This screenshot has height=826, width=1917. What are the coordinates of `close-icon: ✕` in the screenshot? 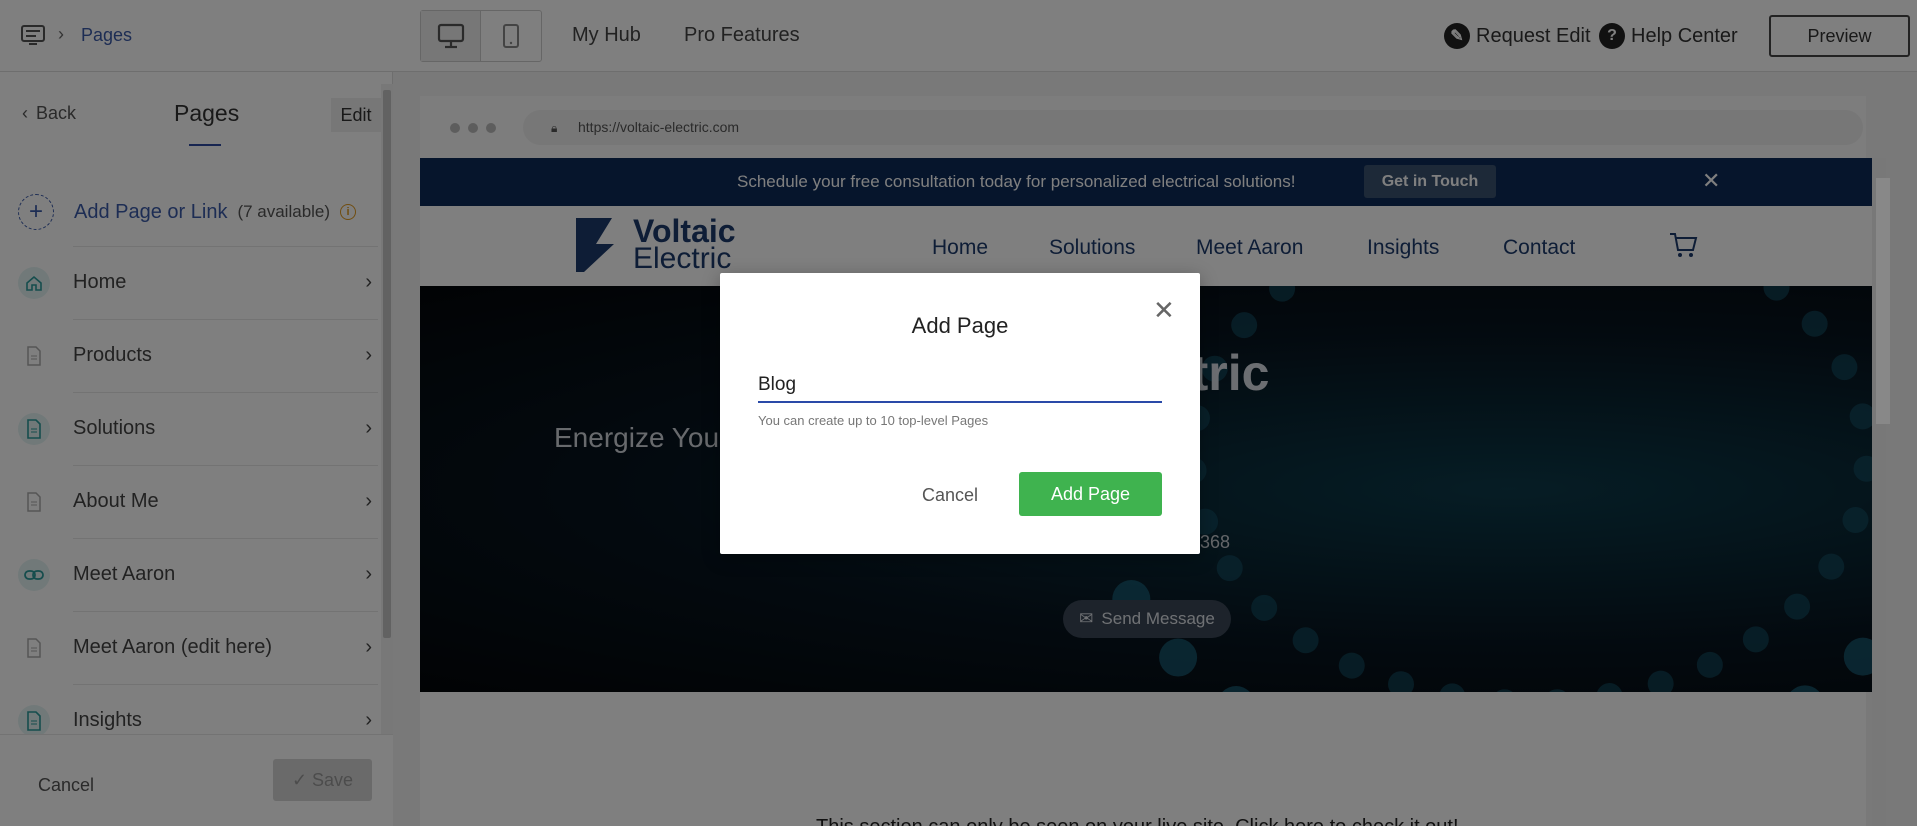 It's located at (1164, 310).